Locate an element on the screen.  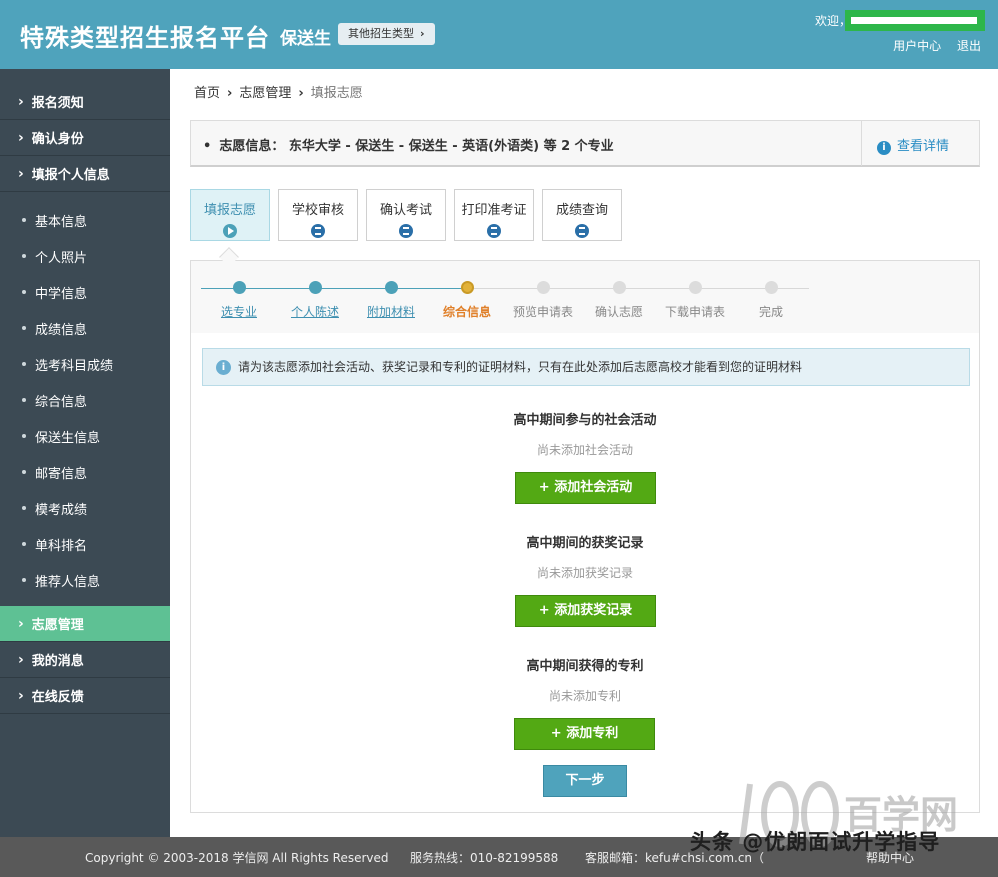
progress-step-comprehensive-info: 综合信息 is located at coordinates (467, 300).